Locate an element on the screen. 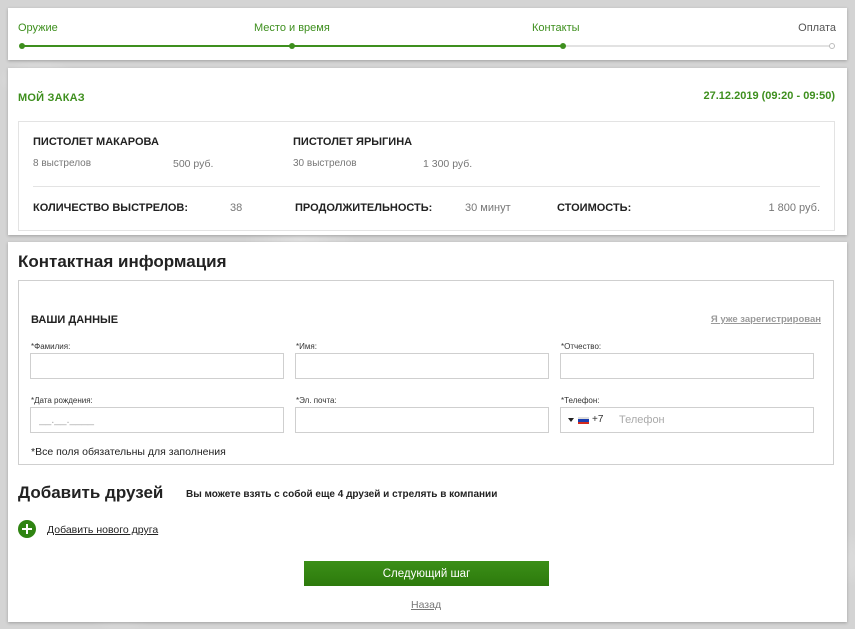  weapon-shots: 30 выстрелов is located at coordinates (325, 163).